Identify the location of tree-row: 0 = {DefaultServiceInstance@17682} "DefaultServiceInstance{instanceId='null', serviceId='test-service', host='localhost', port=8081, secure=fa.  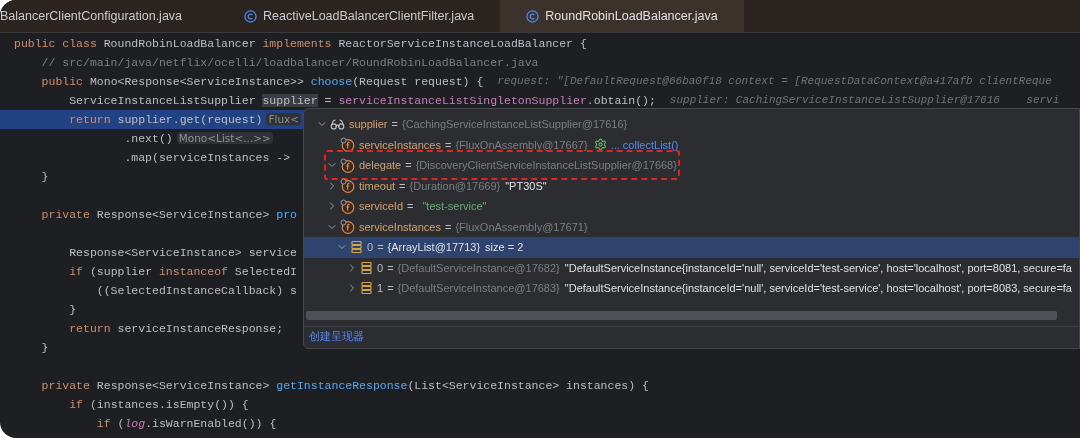
(691, 267).